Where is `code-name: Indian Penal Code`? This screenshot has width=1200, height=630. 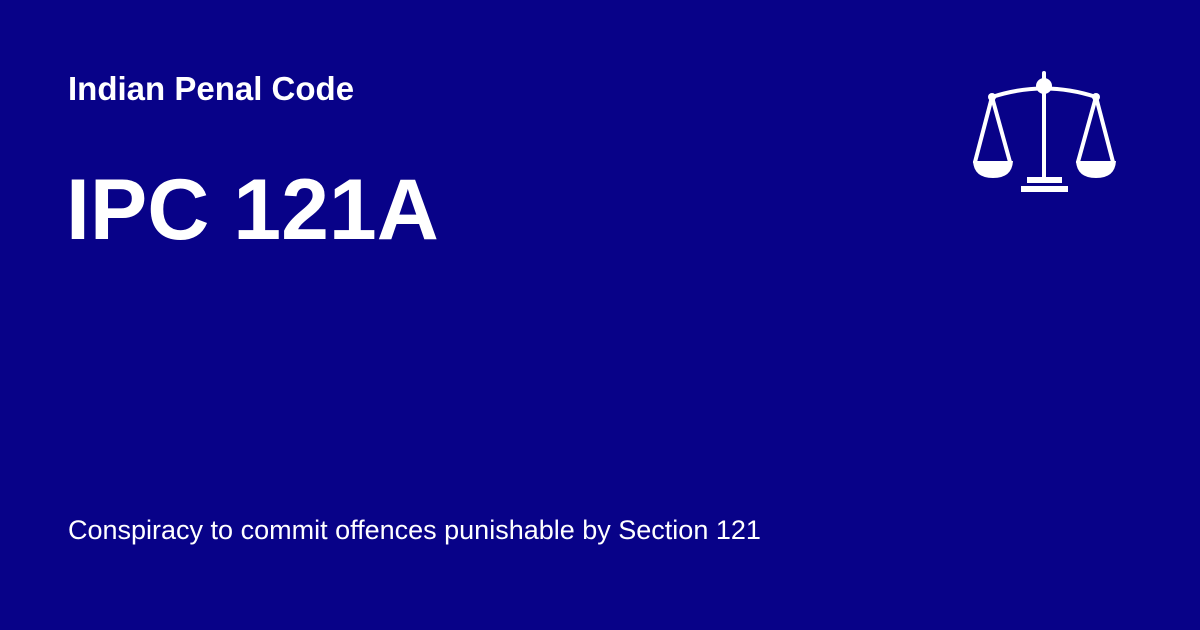
code-name: Indian Penal Code is located at coordinates (211, 88).